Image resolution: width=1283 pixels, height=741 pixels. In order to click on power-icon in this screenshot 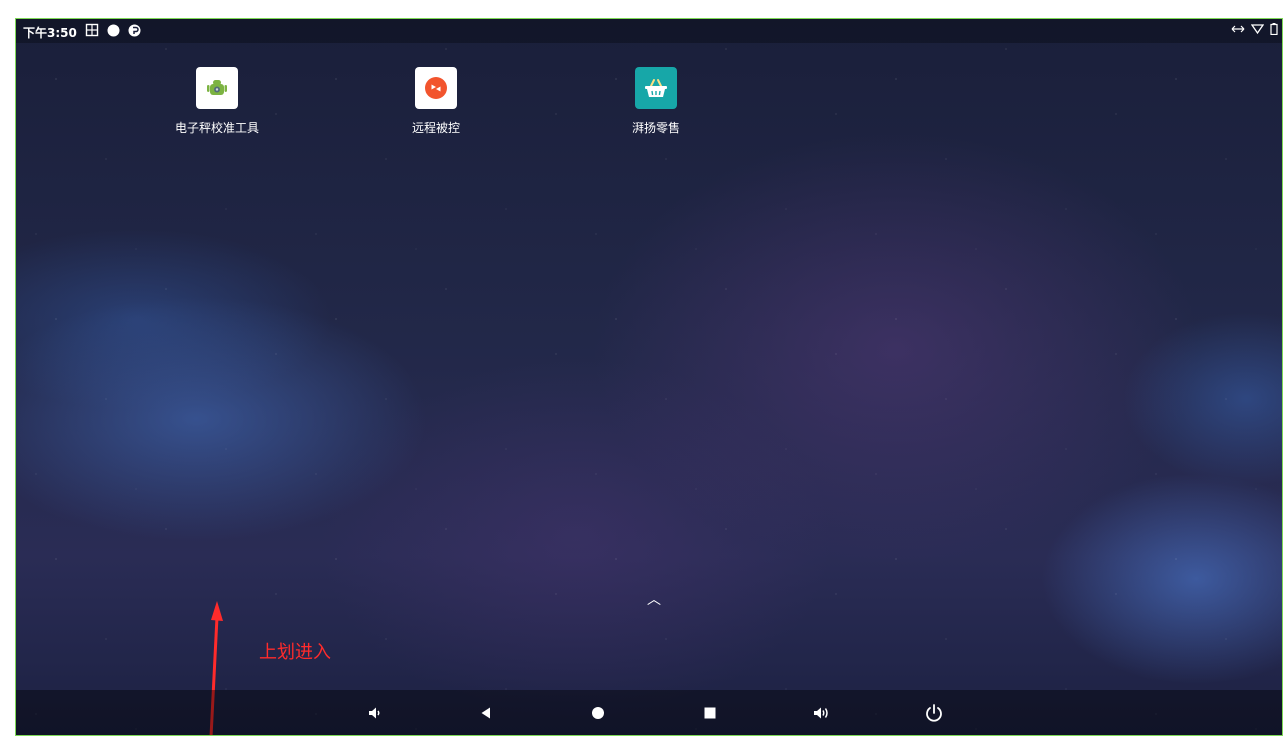, I will do `click(934, 713)`.